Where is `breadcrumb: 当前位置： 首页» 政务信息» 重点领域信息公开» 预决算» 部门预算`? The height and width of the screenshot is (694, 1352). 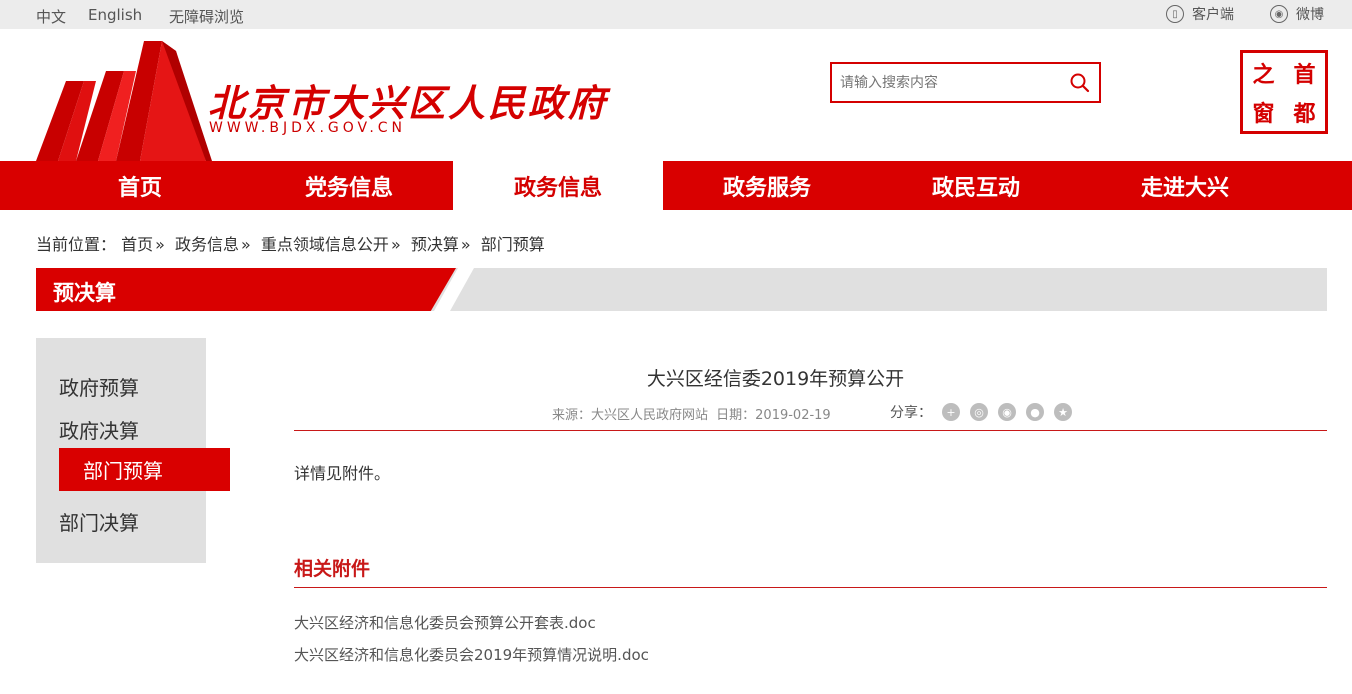 breadcrumb: 当前位置： 首页» 政务信息» 重点领域信息公开» 预决算» 部门预算 is located at coordinates (290, 243).